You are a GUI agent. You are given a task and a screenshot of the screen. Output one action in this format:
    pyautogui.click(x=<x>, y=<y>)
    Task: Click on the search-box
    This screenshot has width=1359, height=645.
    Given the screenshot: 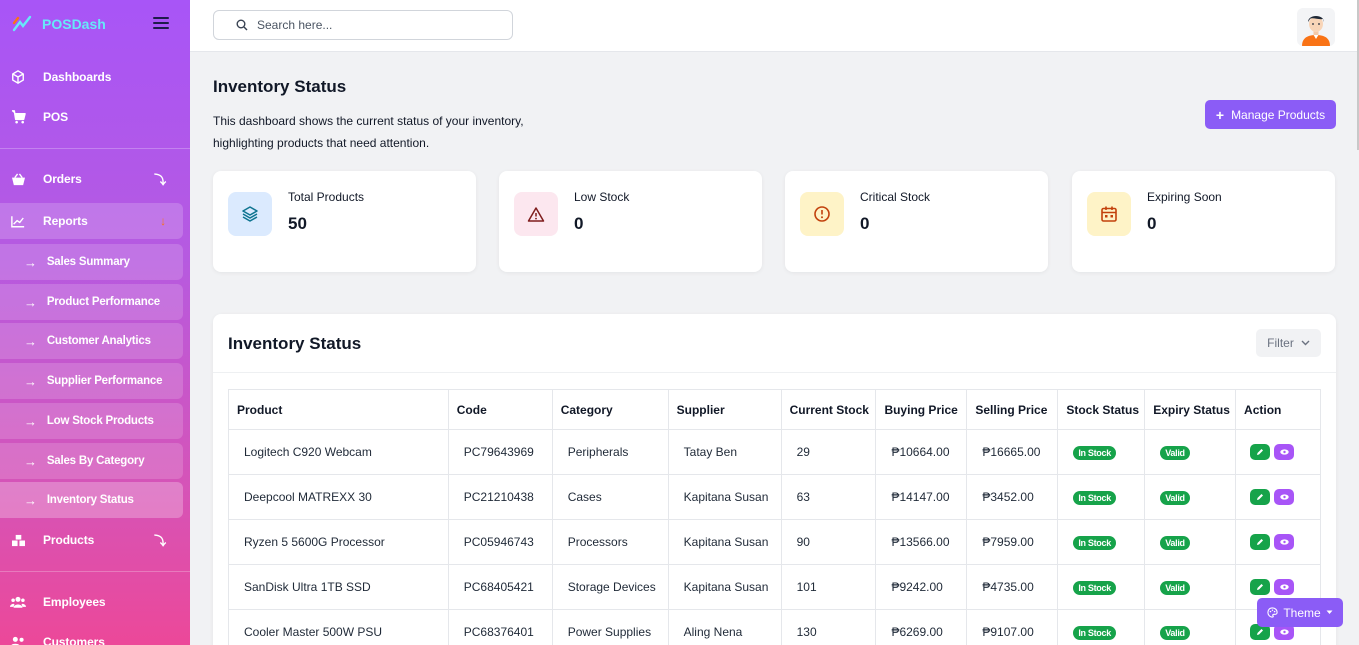 What is the action you would take?
    pyautogui.click(x=363, y=25)
    